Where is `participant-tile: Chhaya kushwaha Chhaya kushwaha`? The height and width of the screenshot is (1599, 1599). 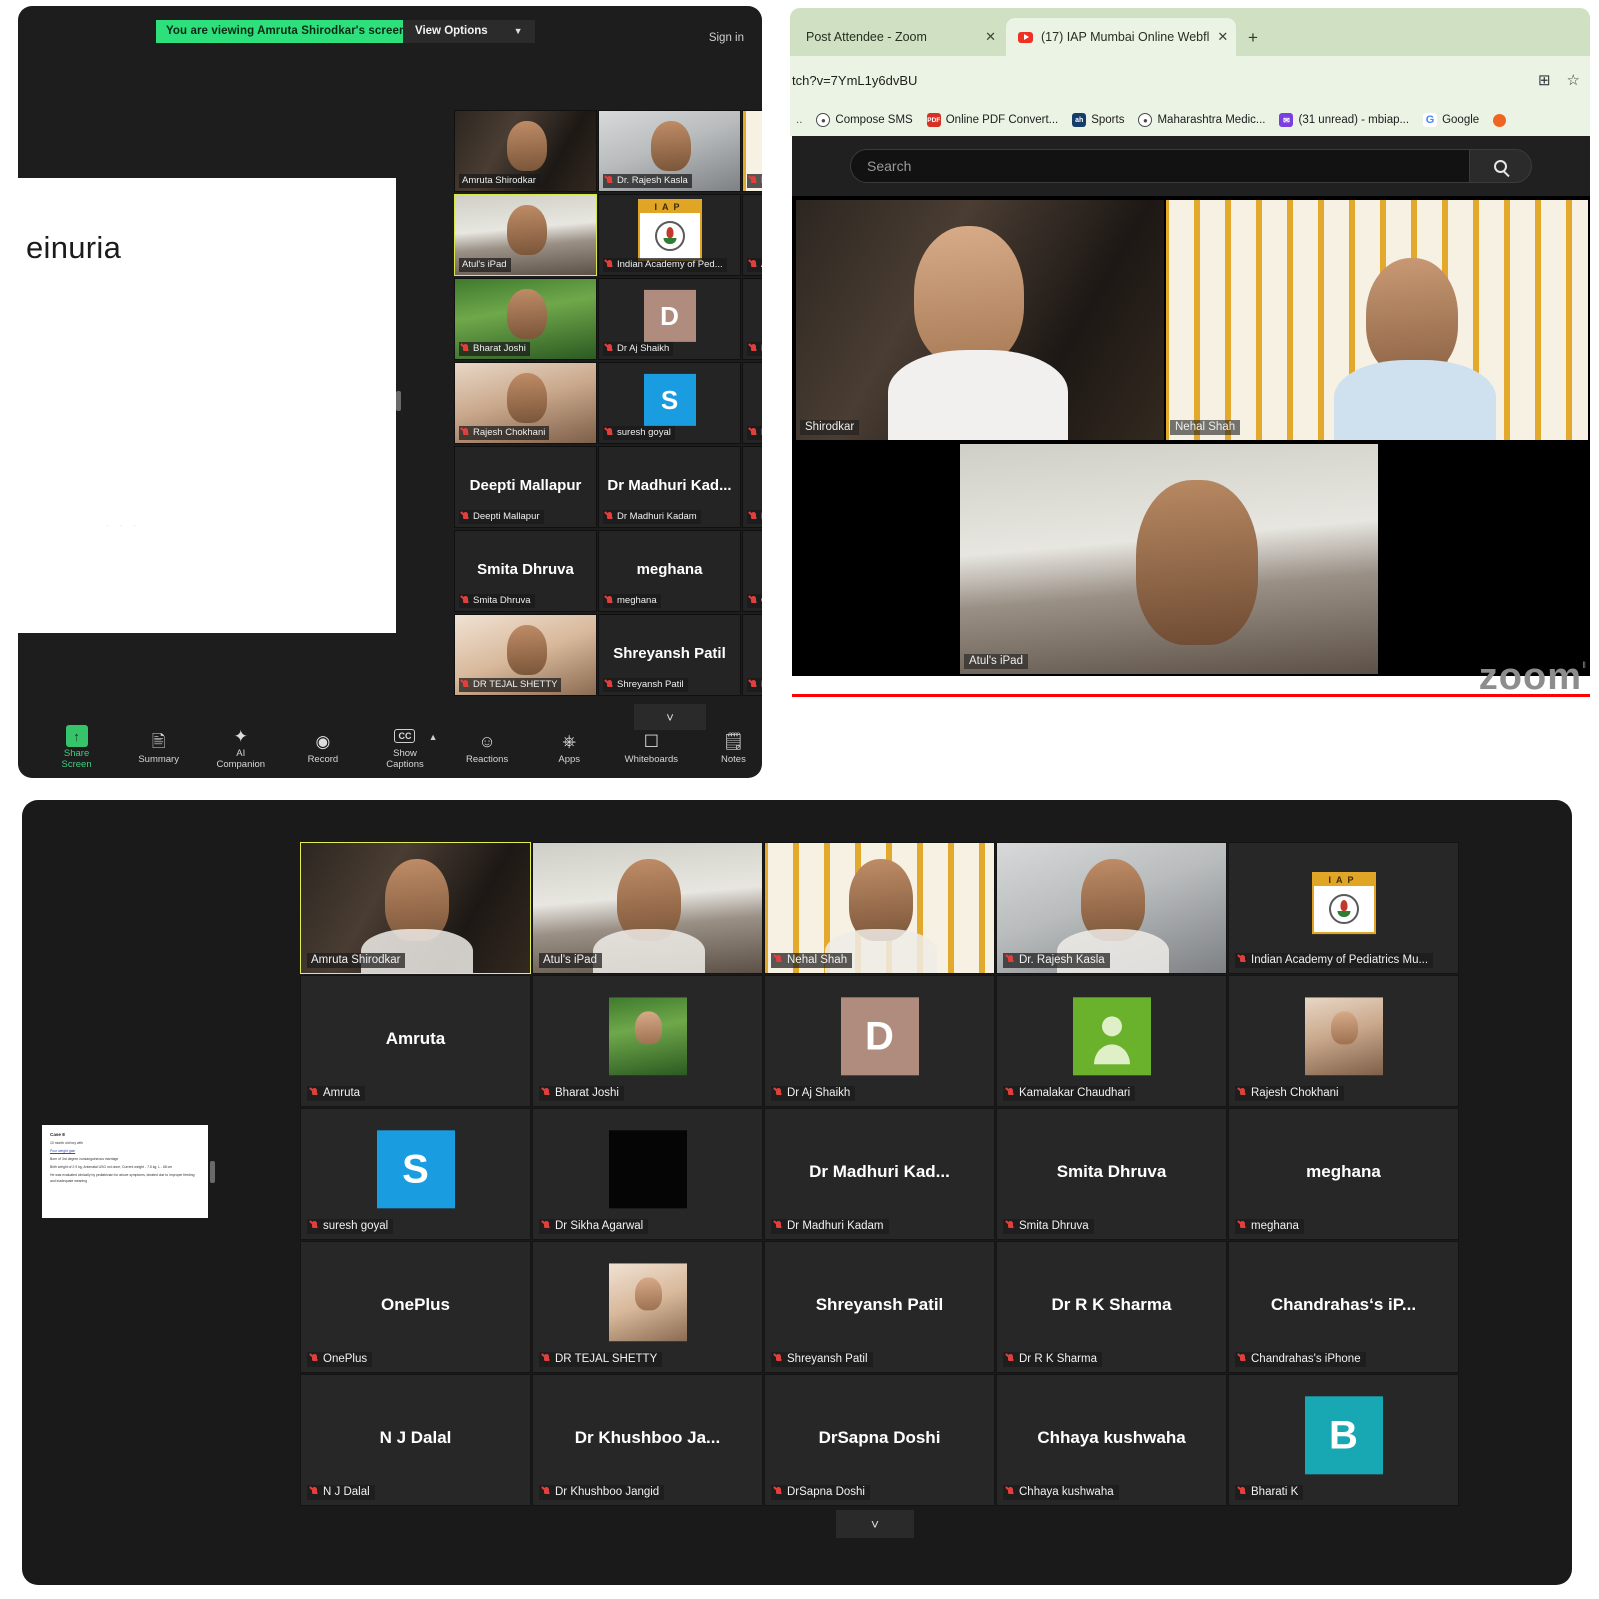 participant-tile: Chhaya kushwaha Chhaya kushwaha is located at coordinates (1111, 1440).